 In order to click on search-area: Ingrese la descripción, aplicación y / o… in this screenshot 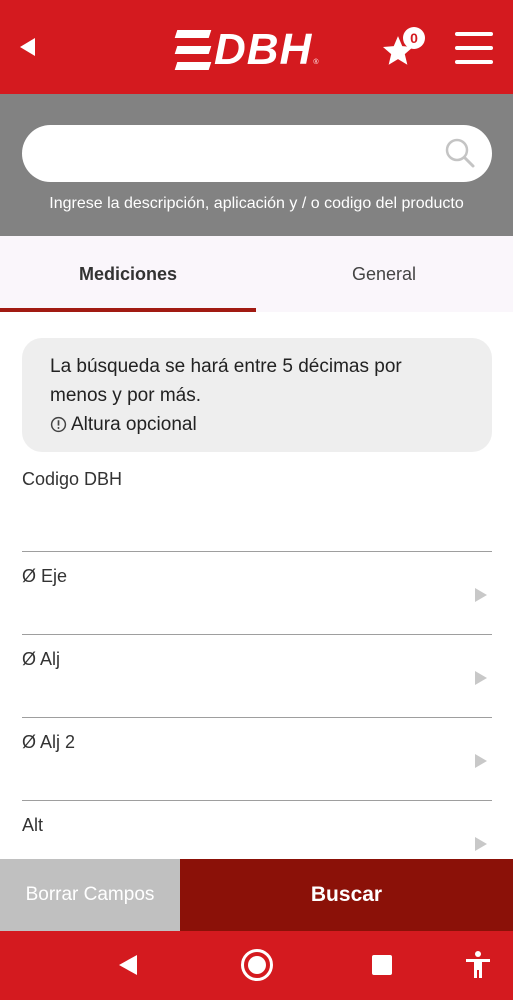, I will do `click(256, 165)`.